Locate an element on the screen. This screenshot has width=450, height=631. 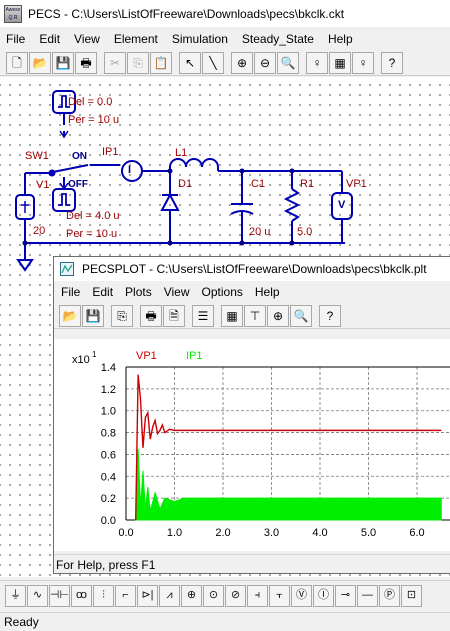
ground-symbol is located at coordinates (25, 265).